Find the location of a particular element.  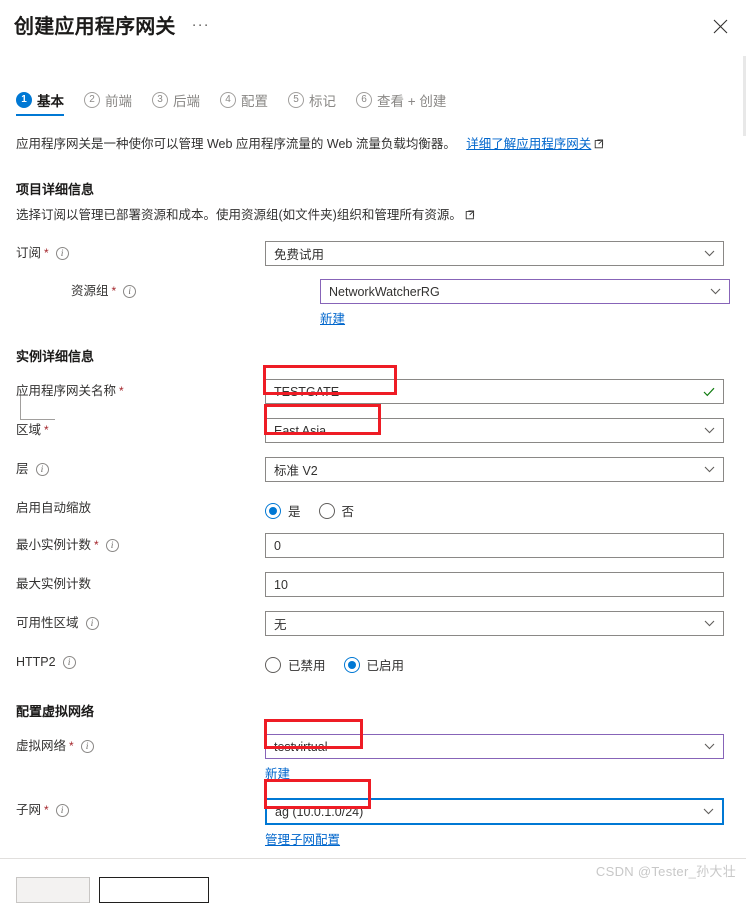

label-subscription: 订阅 * i is located at coordinates (140, 251).